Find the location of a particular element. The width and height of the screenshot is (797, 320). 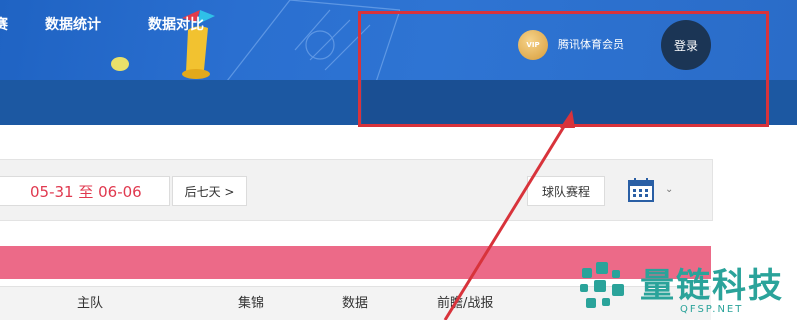

nav-item-stats: 数据统计 is located at coordinates (73, 24).